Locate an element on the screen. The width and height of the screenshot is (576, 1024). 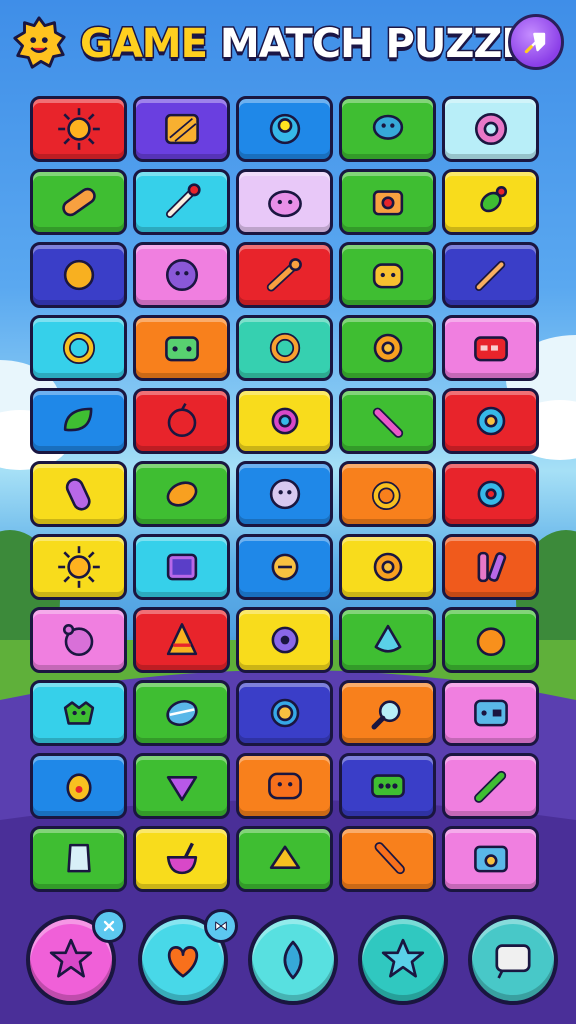
star-tool-button is located at coordinates (403, 960).